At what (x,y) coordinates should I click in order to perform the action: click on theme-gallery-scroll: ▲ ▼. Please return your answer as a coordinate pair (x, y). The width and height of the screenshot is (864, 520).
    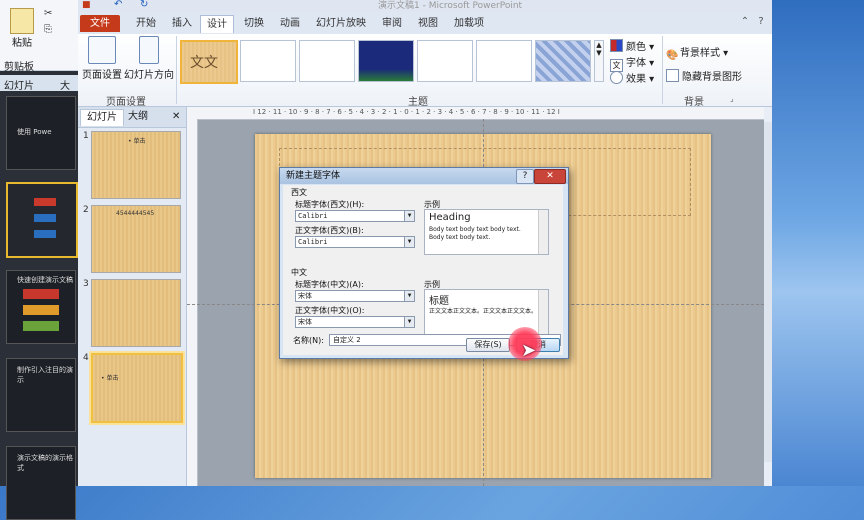
    Looking at the image, I should click on (599, 61).